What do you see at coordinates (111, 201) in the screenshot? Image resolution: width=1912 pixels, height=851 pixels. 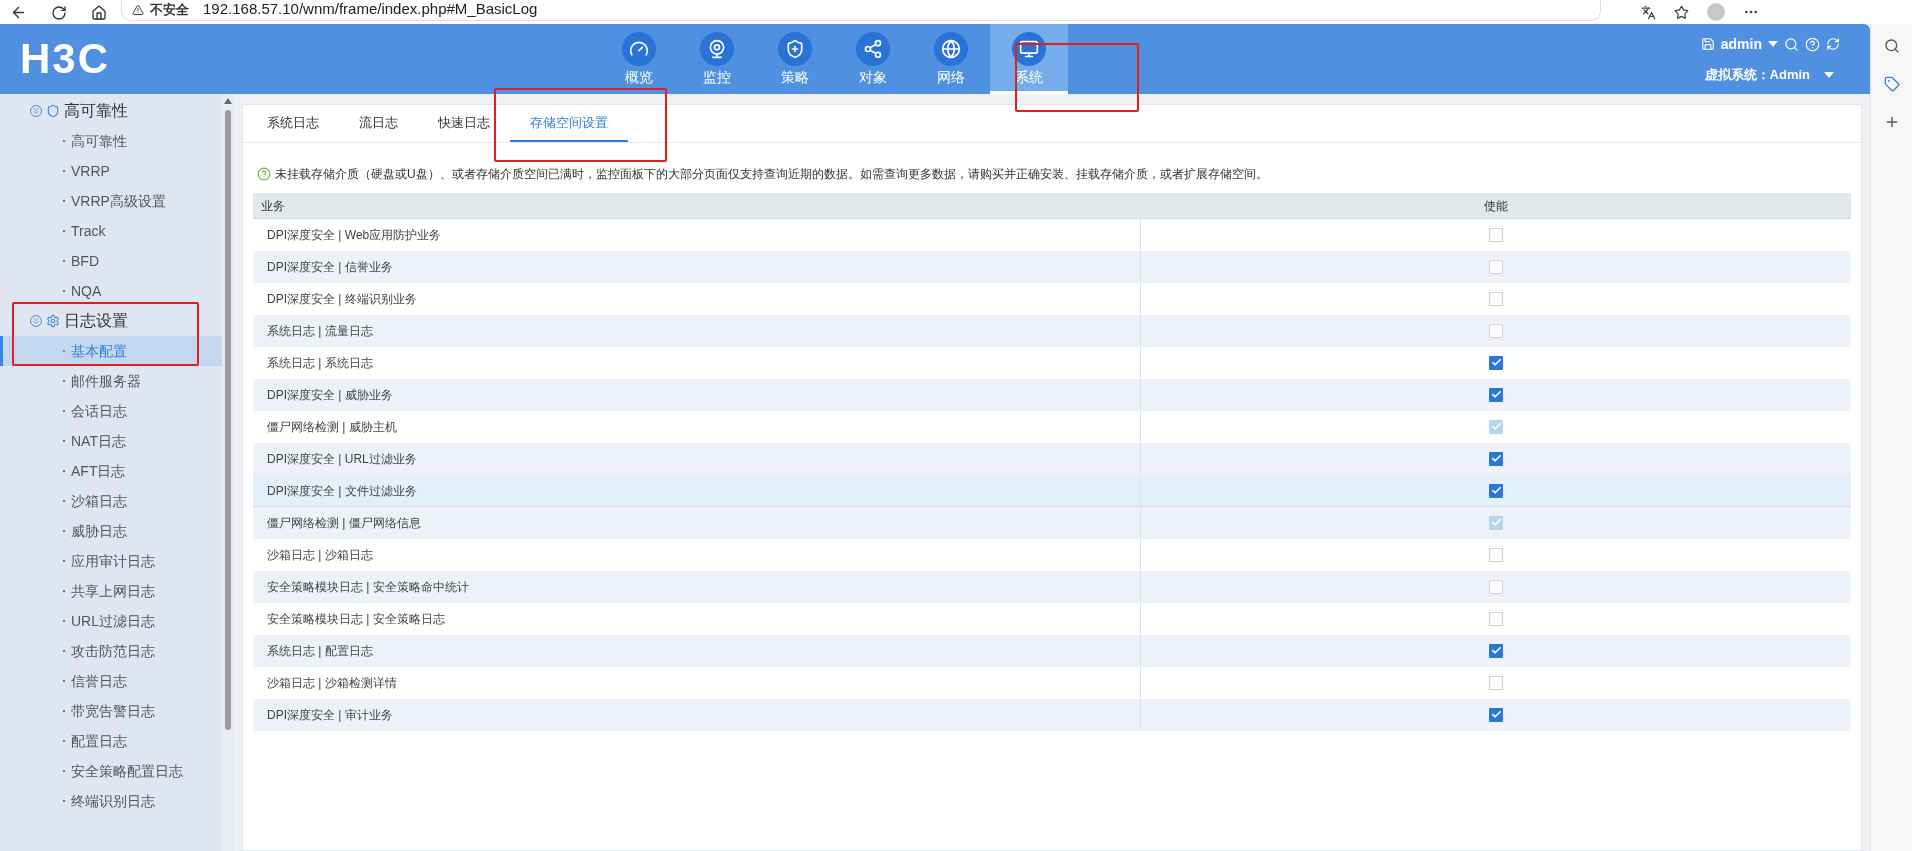 I see `sidebar-item: VRRP高级设置` at bounding box center [111, 201].